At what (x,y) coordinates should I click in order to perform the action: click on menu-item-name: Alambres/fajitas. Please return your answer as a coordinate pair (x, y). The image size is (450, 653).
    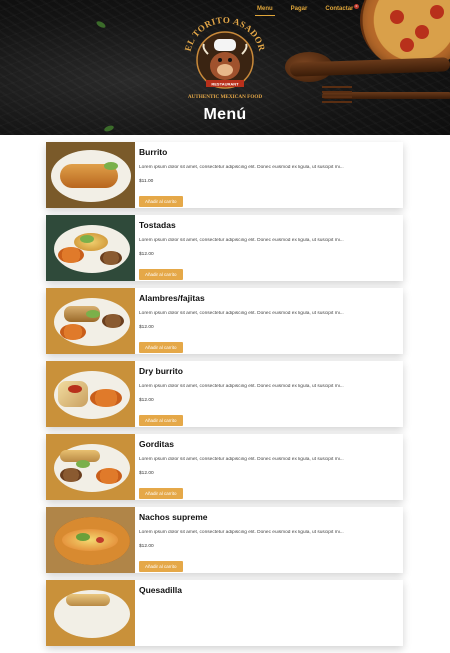
    Looking at the image, I should click on (172, 298).